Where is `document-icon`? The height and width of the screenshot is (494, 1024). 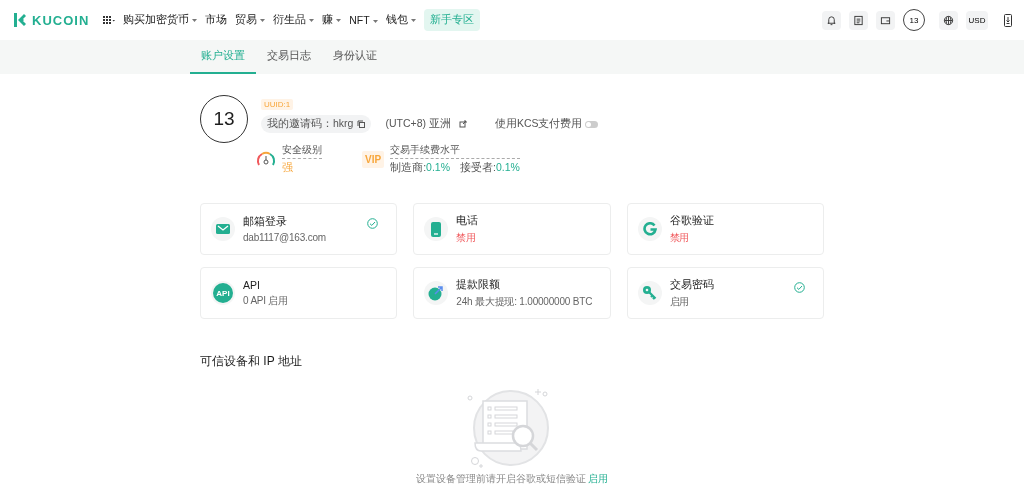
document-icon is located at coordinates (858, 20).